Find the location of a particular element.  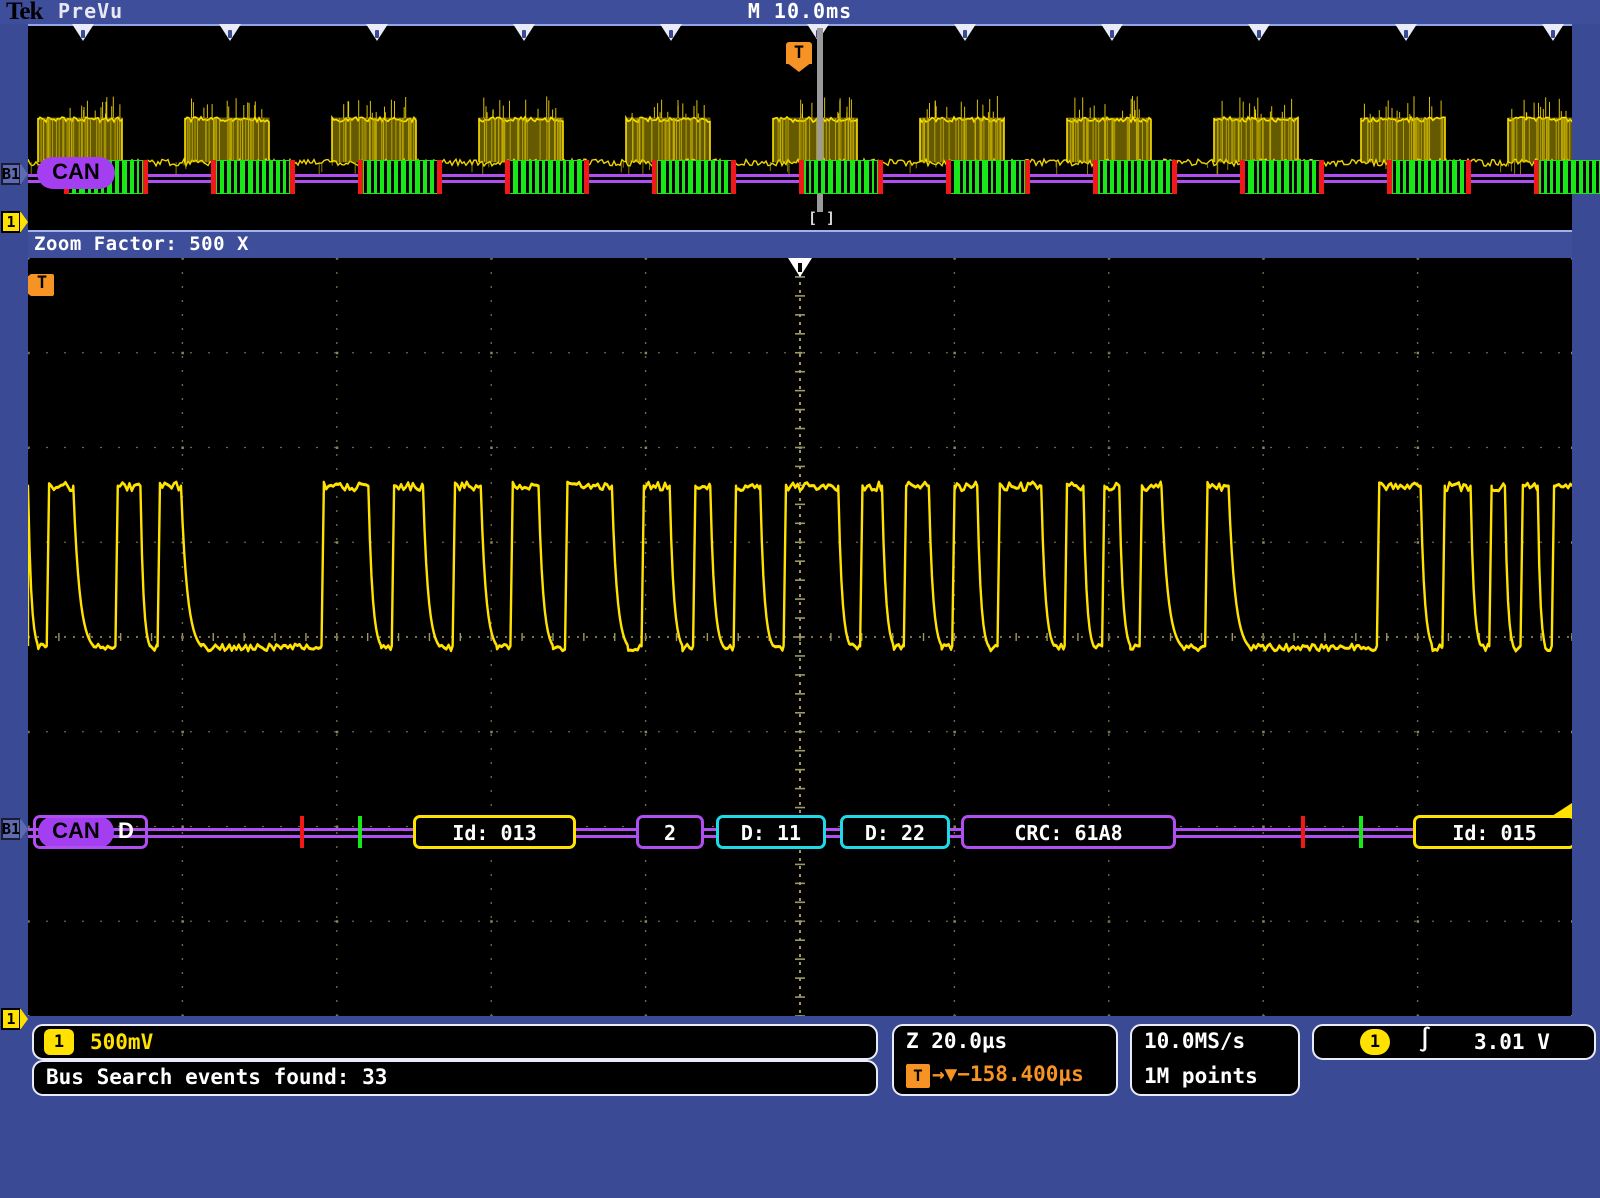

decode-packet: 2 is located at coordinates (670, 832).